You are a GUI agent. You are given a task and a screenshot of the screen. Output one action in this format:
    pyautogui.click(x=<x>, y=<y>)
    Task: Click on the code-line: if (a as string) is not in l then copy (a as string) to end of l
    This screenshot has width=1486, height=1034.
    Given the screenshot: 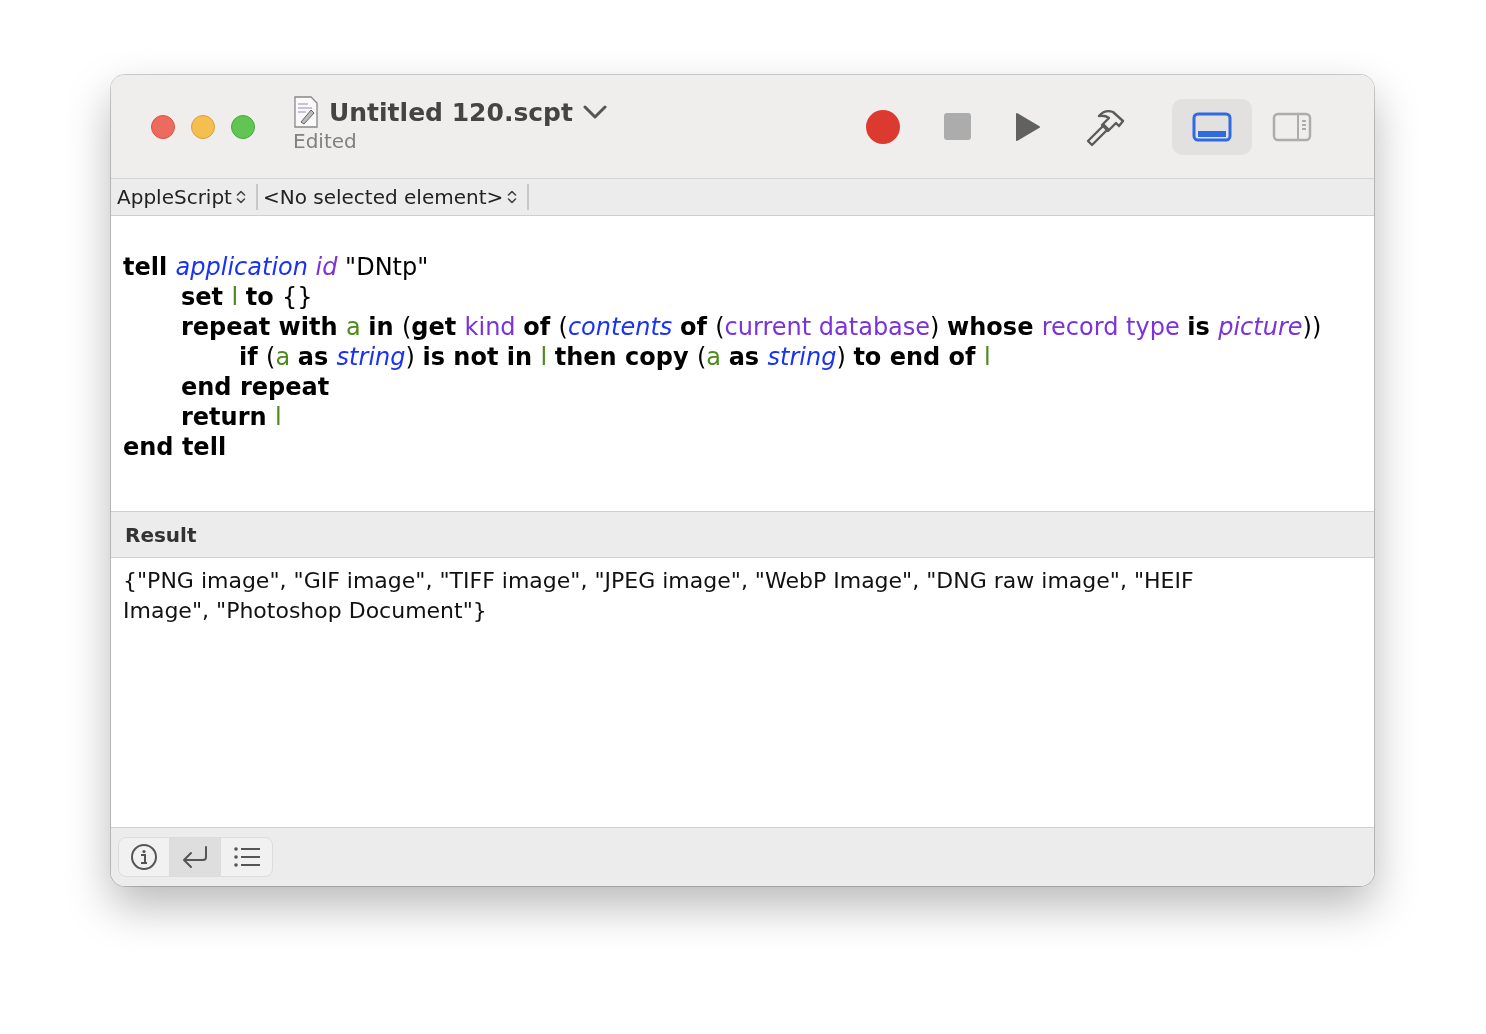 What is the action you would take?
    pyautogui.click(x=615, y=357)
    